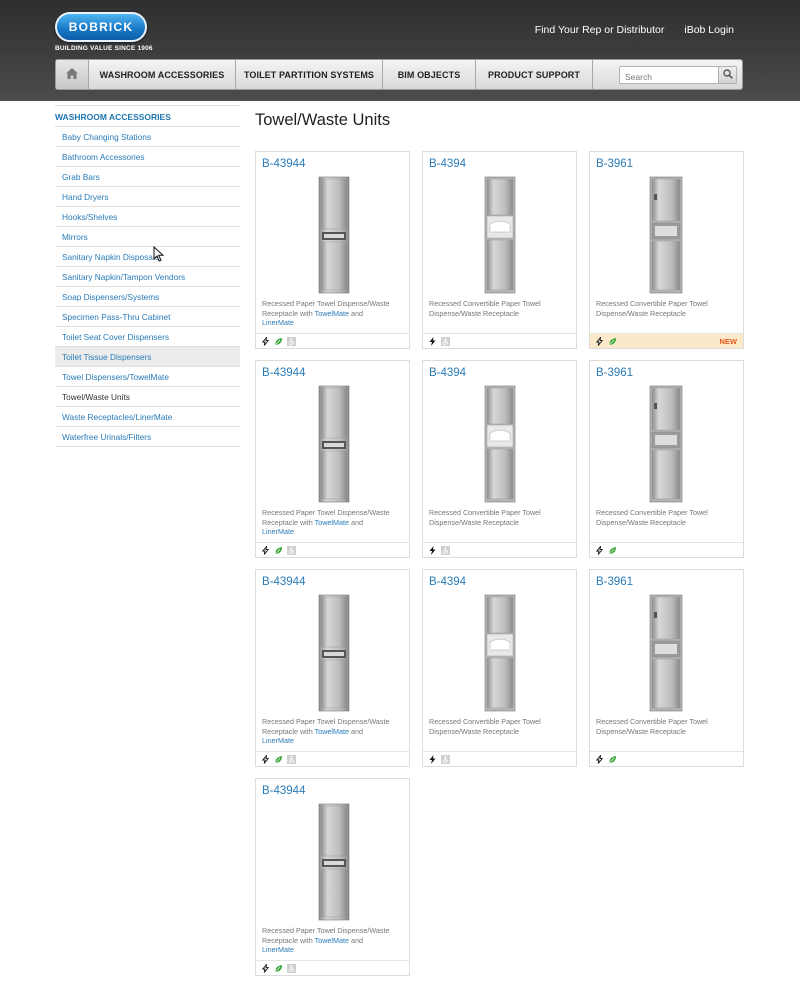  What do you see at coordinates (162, 74) in the screenshot?
I see `nav-washroom-accessories: WASHROOM ACCESSORIES` at bounding box center [162, 74].